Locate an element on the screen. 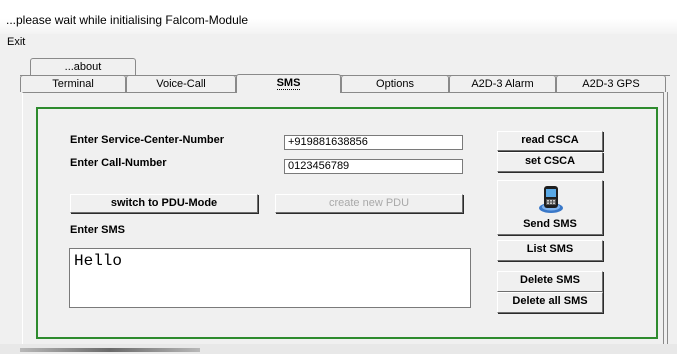 The height and width of the screenshot is (354, 677). tab-terminal: Terminal is located at coordinates (73, 83).